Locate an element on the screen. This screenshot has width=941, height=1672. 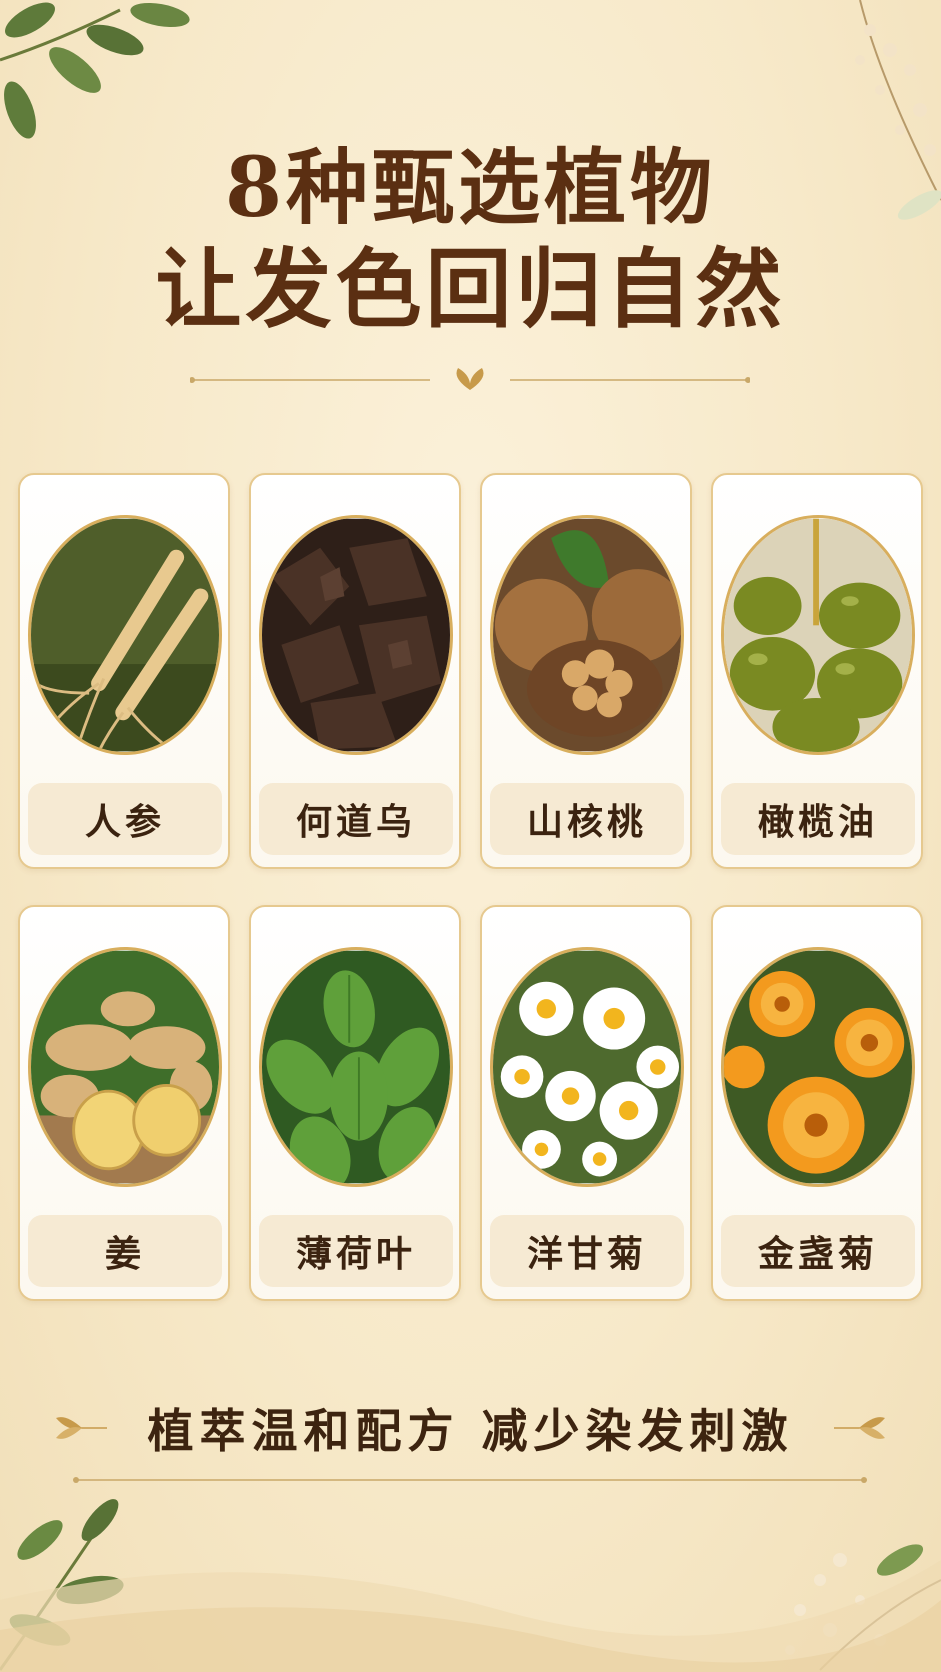
plant-label-heshouwu: 何道乌 is located at coordinates (356, 819).